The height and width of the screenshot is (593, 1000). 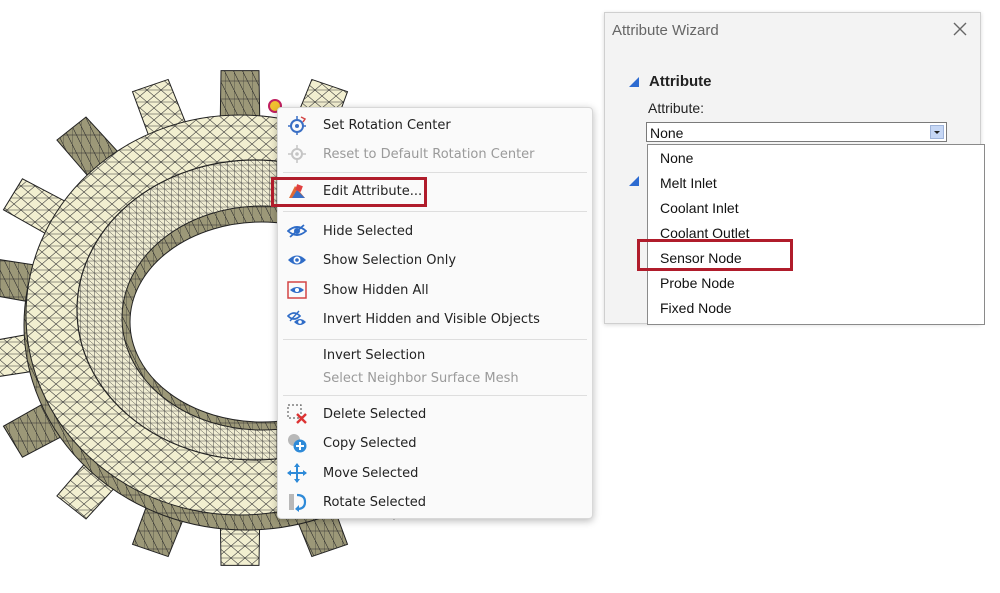 I want to click on menu-item-set-rotation-center: Set Rotation Center, so click(x=435, y=125).